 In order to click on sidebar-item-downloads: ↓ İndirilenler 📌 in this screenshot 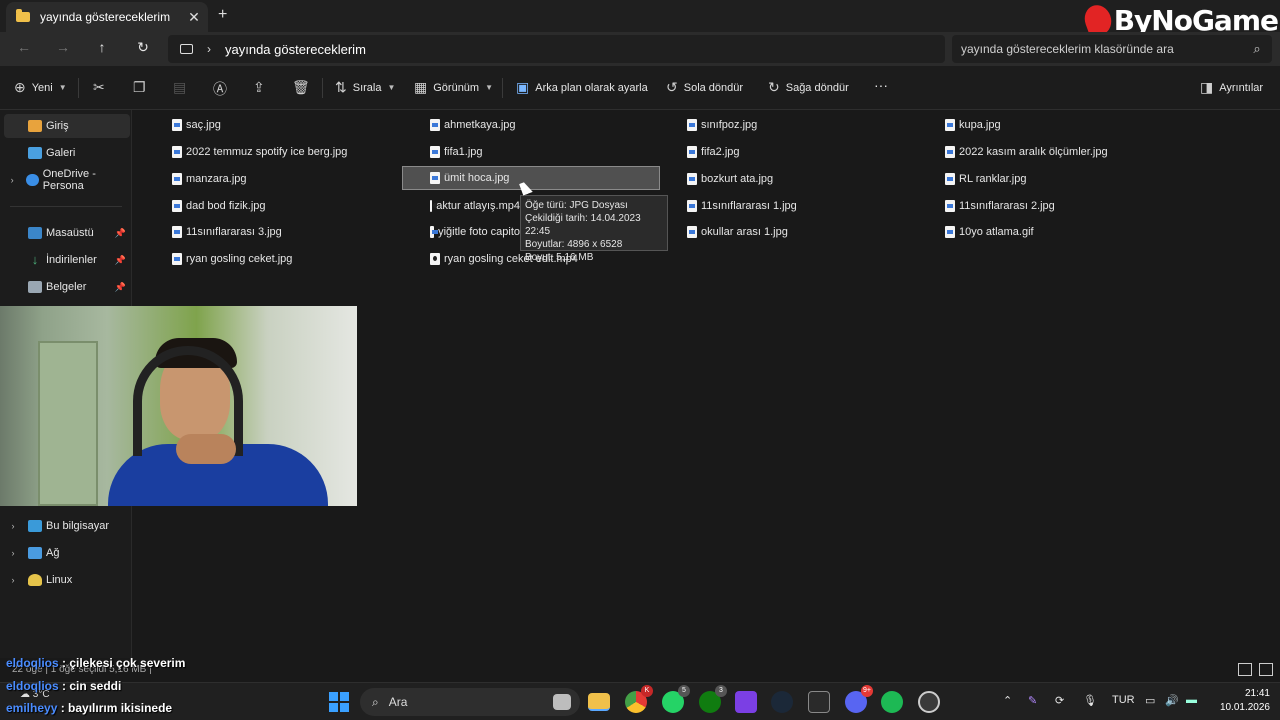, I will do `click(67, 260)`.